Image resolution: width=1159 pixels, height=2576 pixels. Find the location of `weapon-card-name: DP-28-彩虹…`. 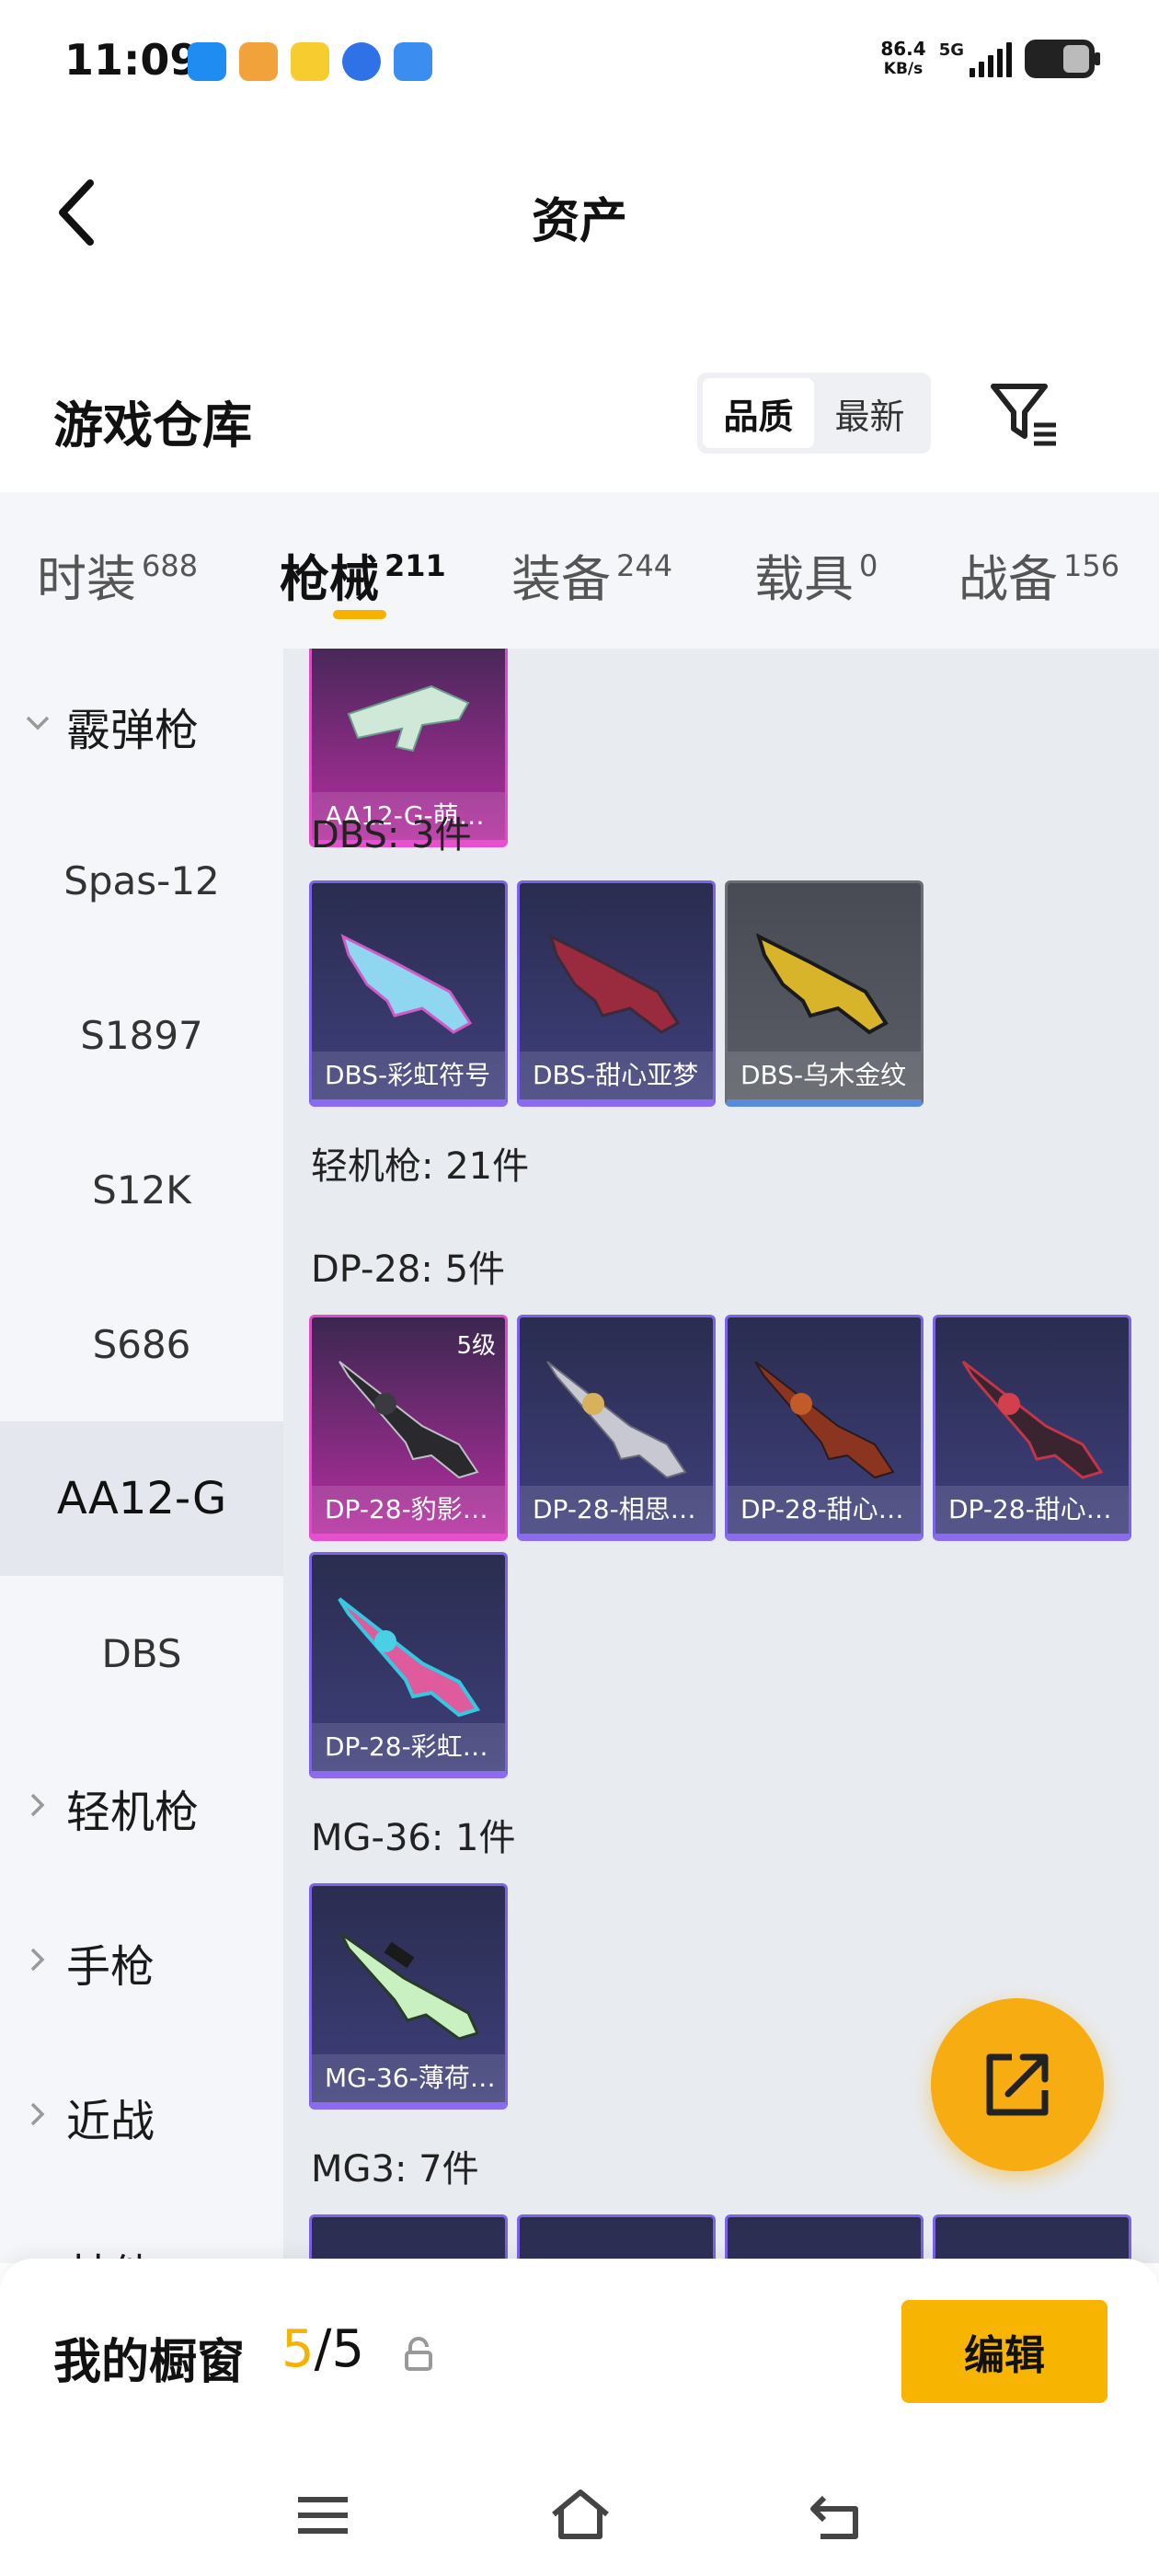

weapon-card-name: DP-28-彩虹… is located at coordinates (408, 1747).